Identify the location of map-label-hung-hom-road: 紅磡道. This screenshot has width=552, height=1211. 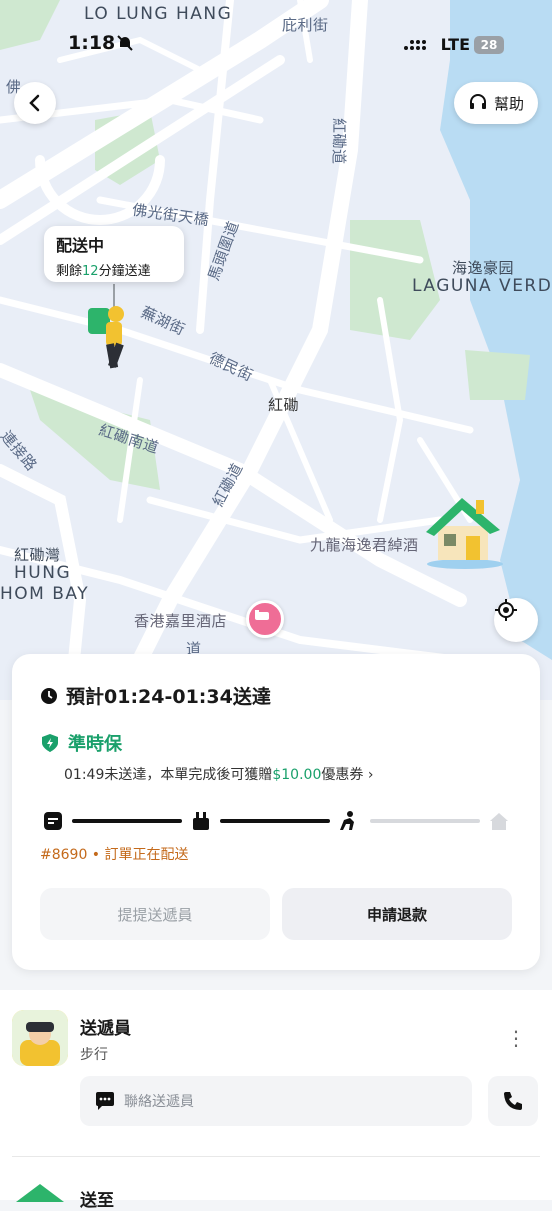
(339, 141).